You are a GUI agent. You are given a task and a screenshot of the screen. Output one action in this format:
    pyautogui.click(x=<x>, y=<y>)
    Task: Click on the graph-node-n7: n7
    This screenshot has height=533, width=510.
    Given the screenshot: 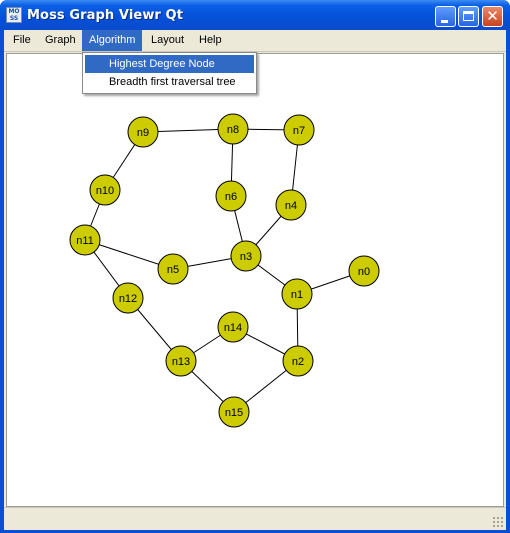 What is the action you would take?
    pyautogui.click(x=299, y=130)
    